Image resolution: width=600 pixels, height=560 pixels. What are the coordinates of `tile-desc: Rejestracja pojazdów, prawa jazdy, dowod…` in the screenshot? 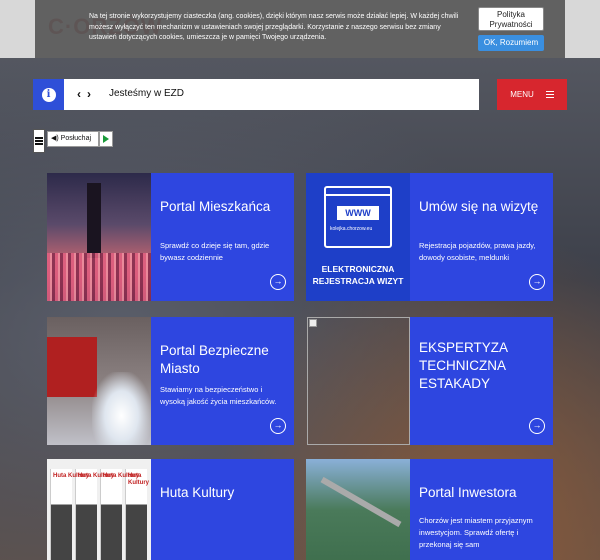 It's located at (477, 251).